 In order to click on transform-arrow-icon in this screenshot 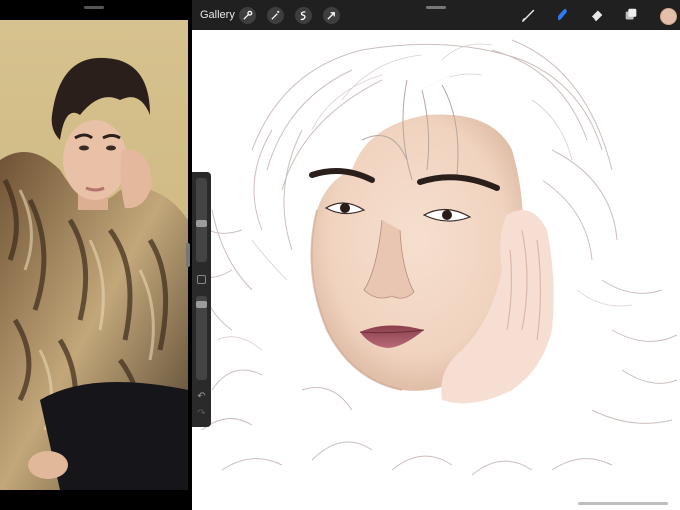, I will do `click(331, 15)`.